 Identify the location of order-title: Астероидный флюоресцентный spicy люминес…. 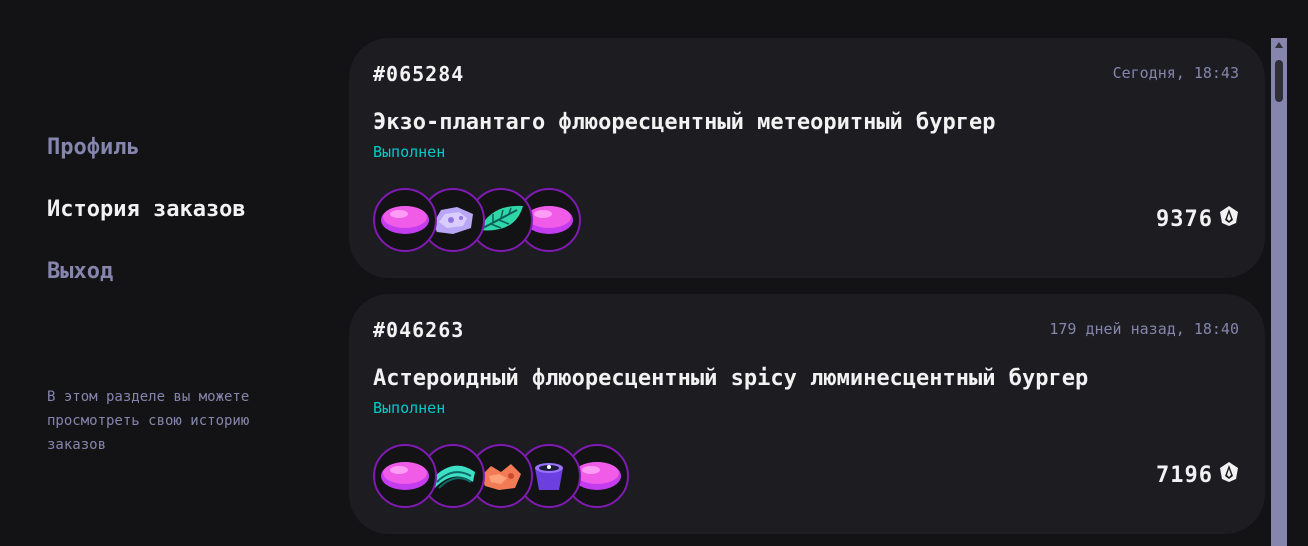
(731, 378).